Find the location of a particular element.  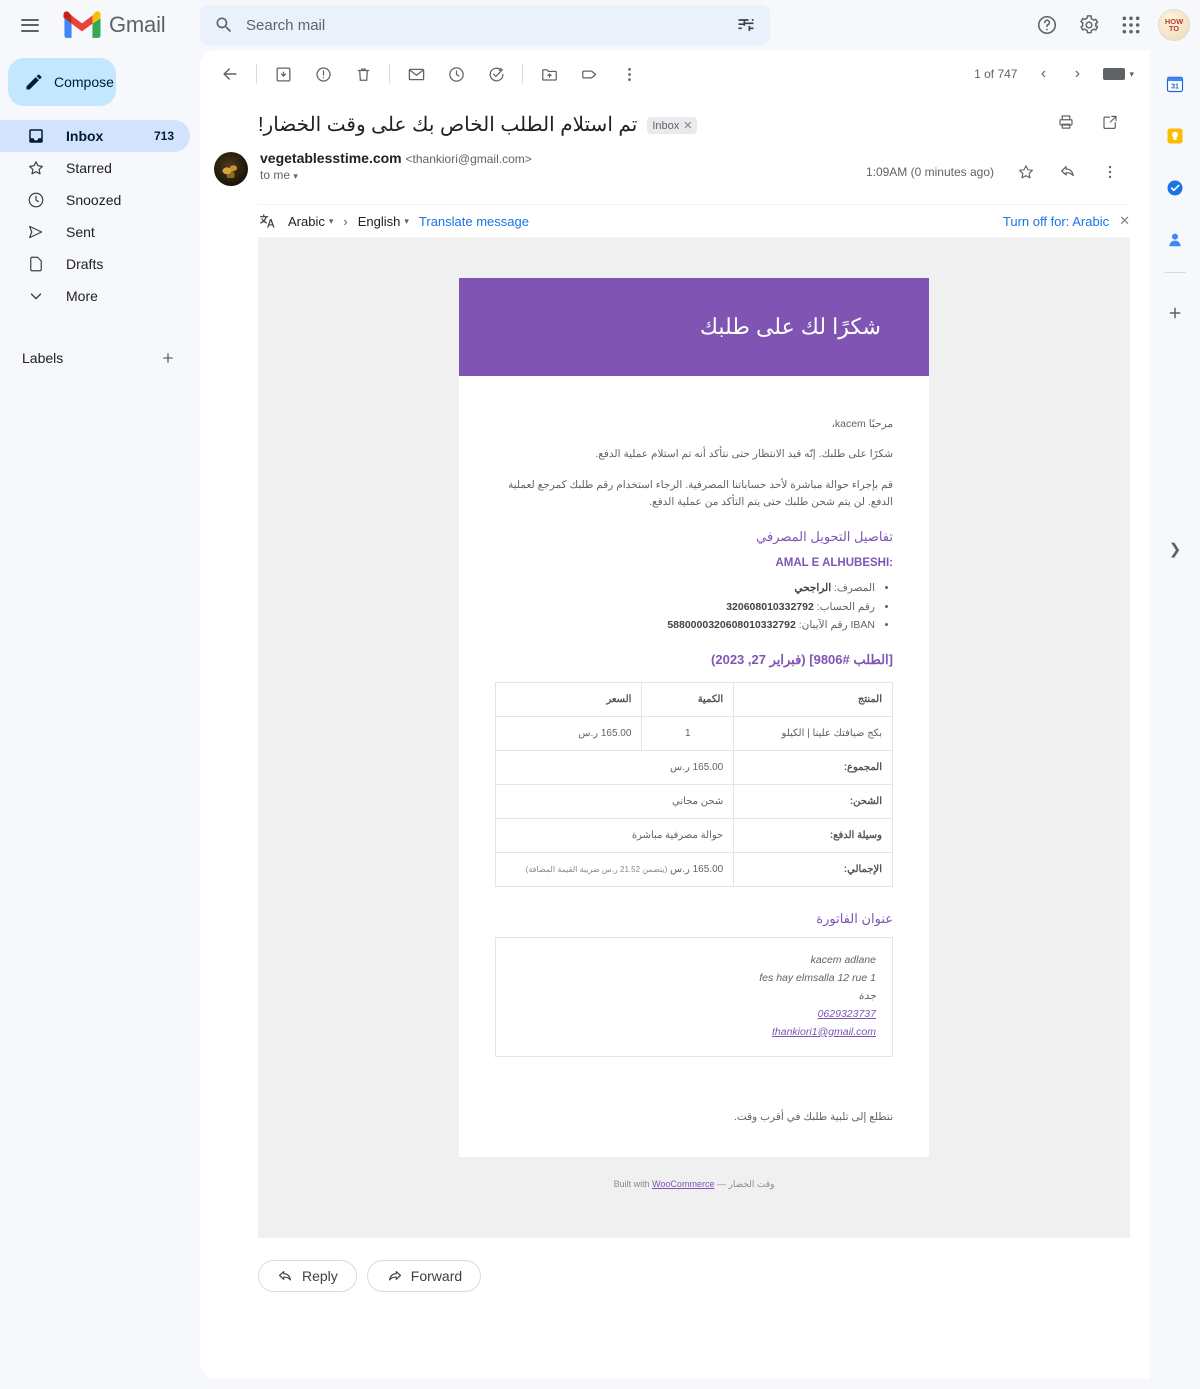

message-timestamp: 1:09AM (0 minutes ago) is located at coordinates (929, 172).